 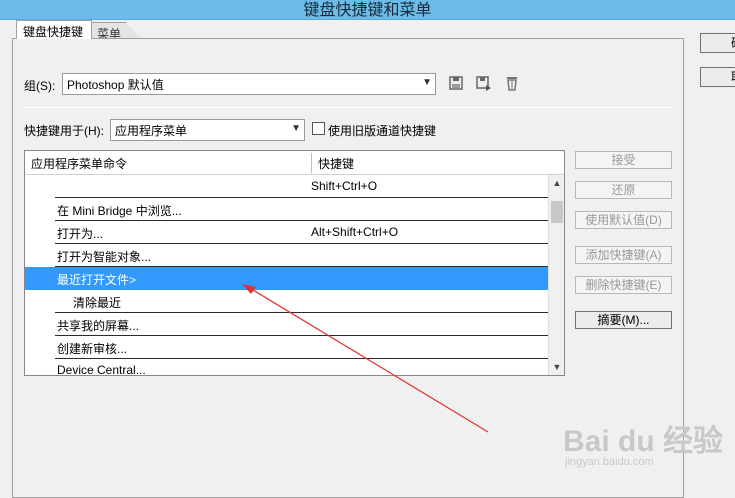 What do you see at coordinates (556, 275) in the screenshot?
I see `vertical-scrollbar: ▲ ▼` at bounding box center [556, 275].